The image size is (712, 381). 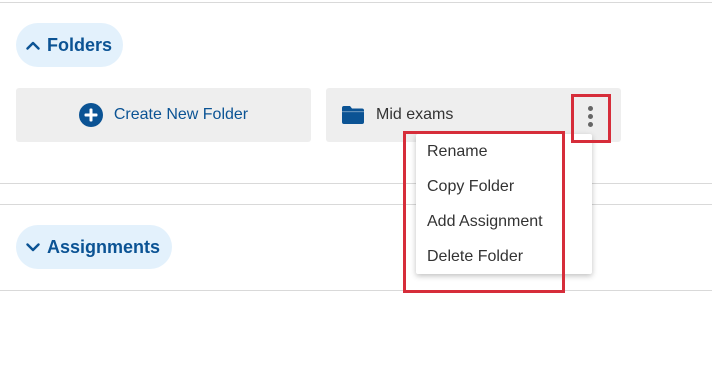 What do you see at coordinates (504, 186) in the screenshot?
I see `menu-item-copy-folder: Copy Folder` at bounding box center [504, 186].